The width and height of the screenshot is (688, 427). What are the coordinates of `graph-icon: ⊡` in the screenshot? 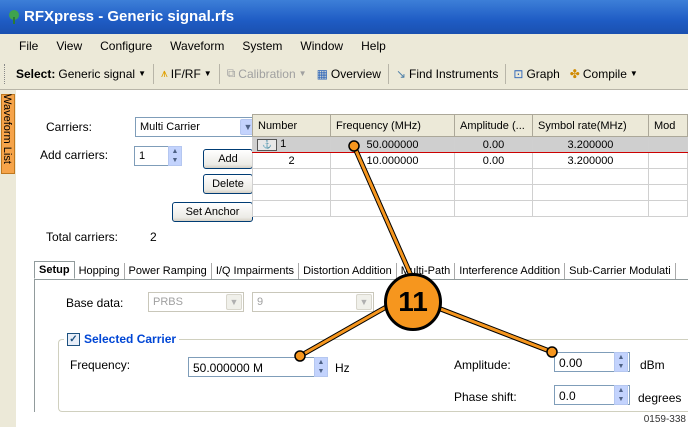 It's located at (518, 73).